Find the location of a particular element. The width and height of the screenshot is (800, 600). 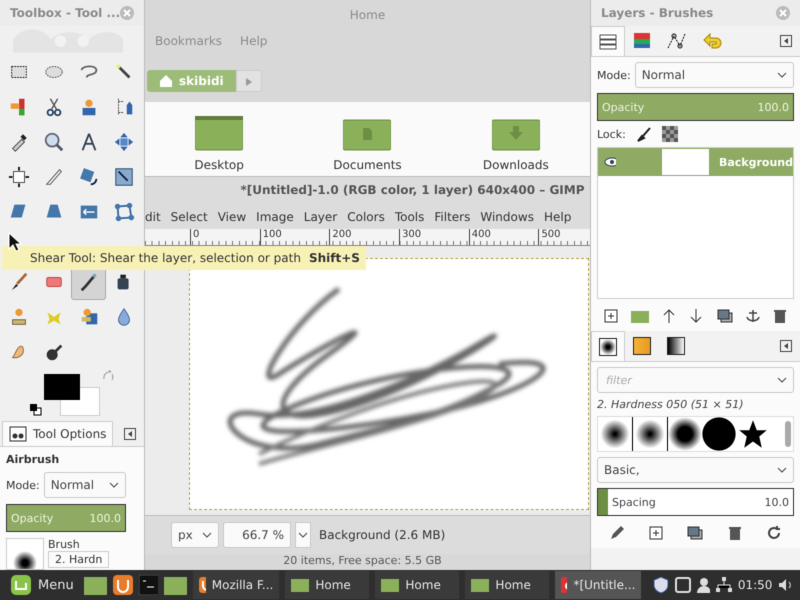

menu-item: View is located at coordinates (232, 217).